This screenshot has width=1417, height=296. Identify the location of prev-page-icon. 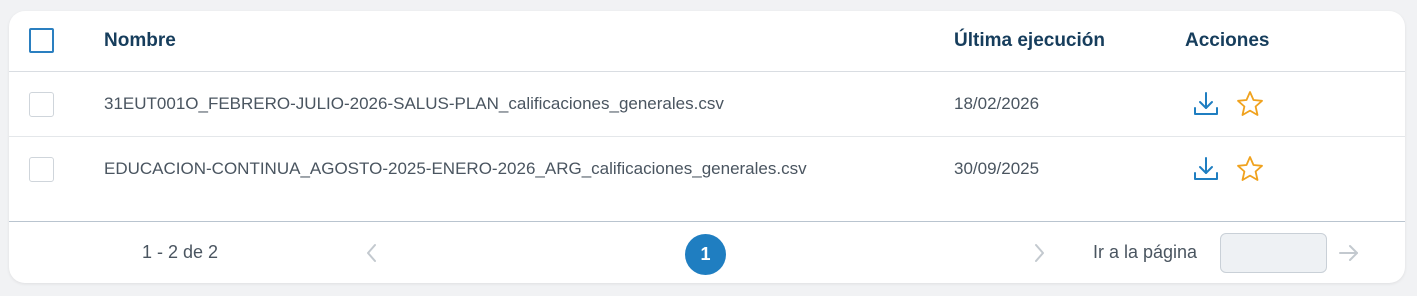
(372, 253).